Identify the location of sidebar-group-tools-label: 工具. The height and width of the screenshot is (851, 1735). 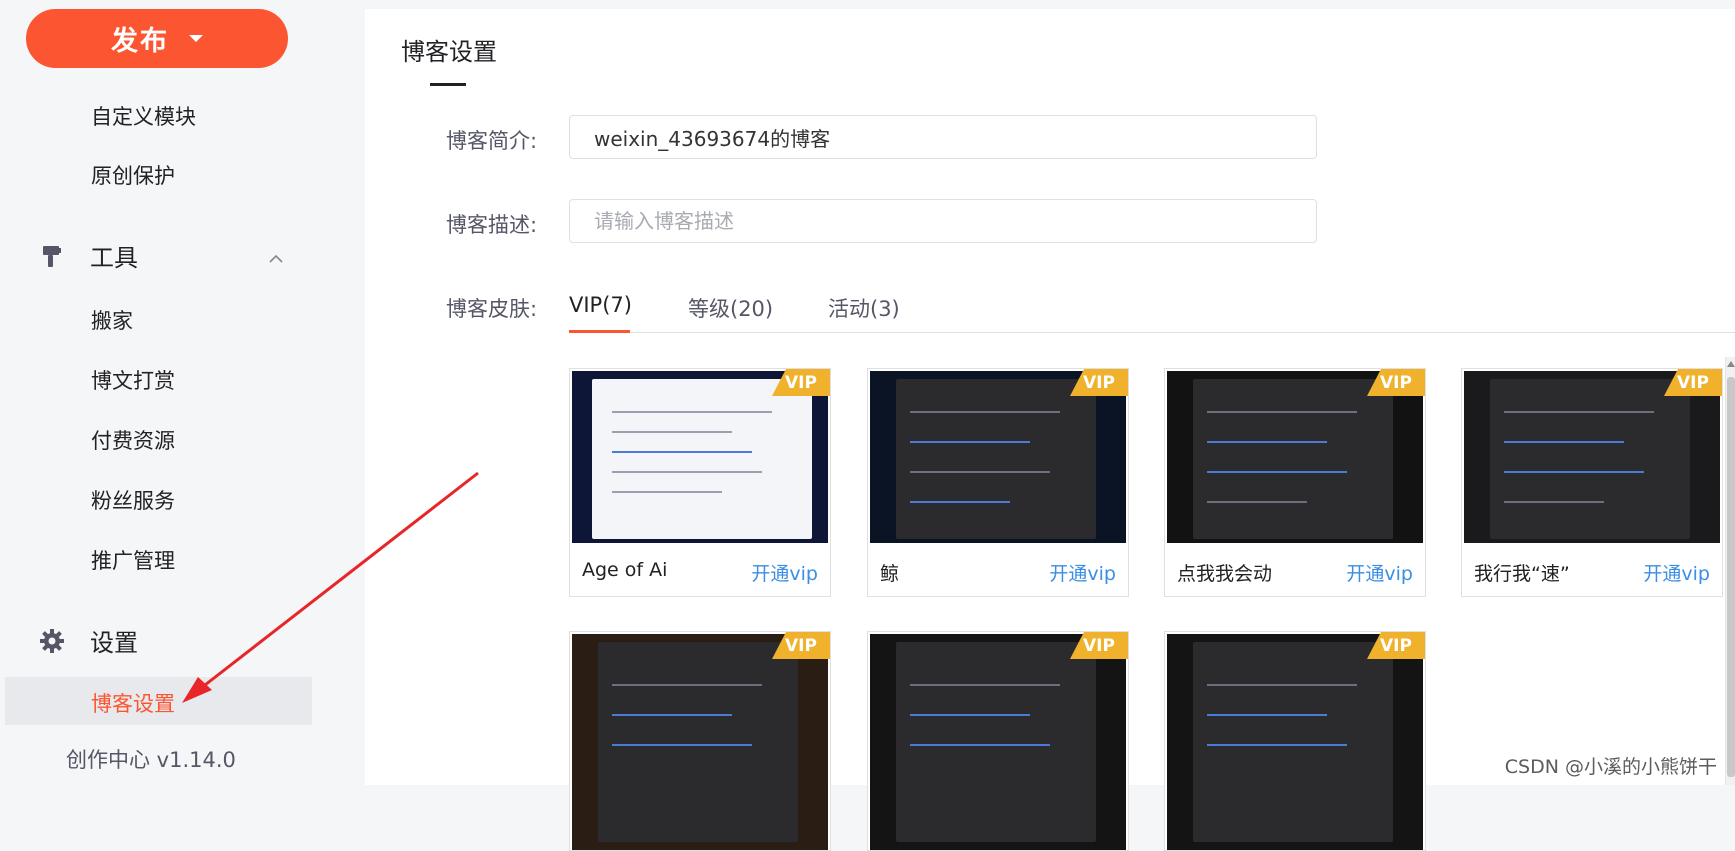
(114, 258).